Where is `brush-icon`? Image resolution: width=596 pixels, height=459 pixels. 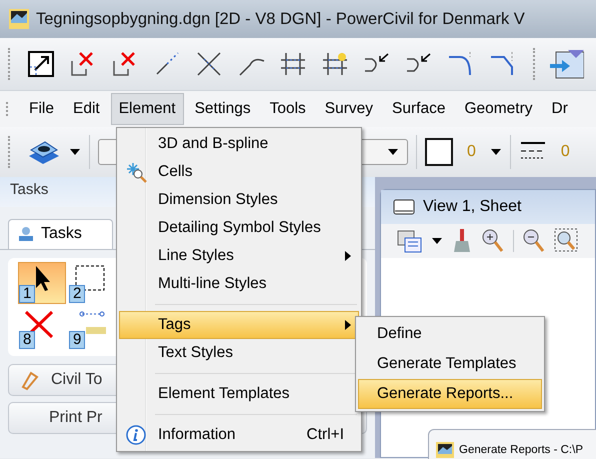
brush-icon is located at coordinates (462, 241).